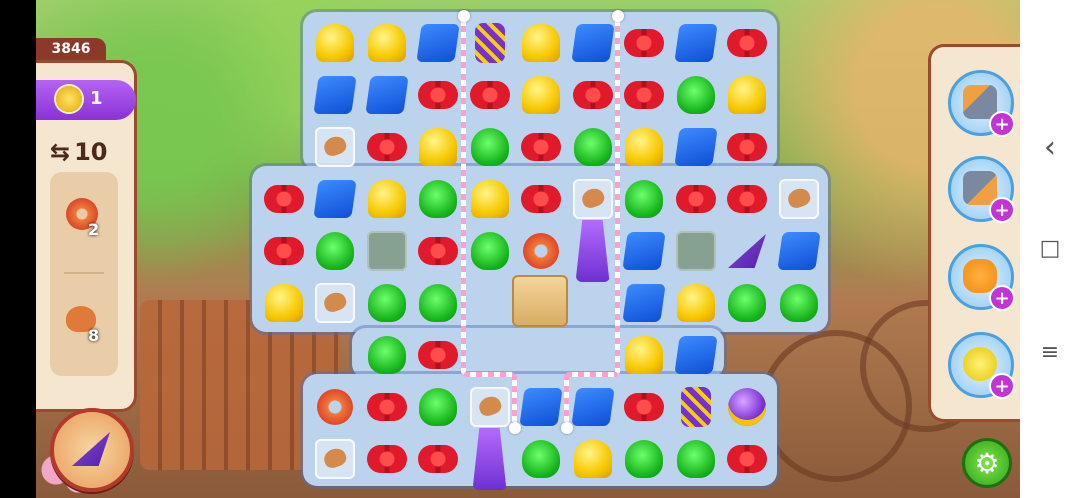 This screenshot has width=1080, height=498. What do you see at coordinates (1050, 147) in the screenshot?
I see `back-icon: ‹` at bounding box center [1050, 147].